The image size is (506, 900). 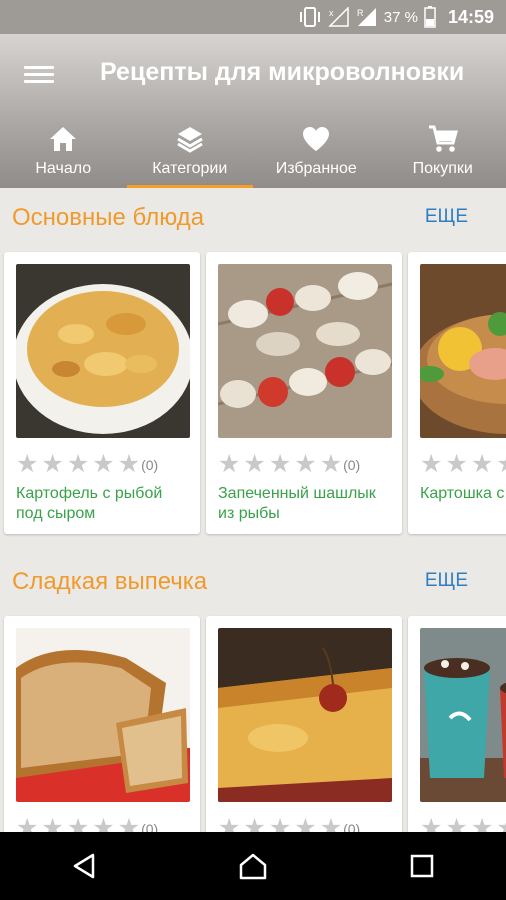 I want to click on back-button, so click(x=84, y=866).